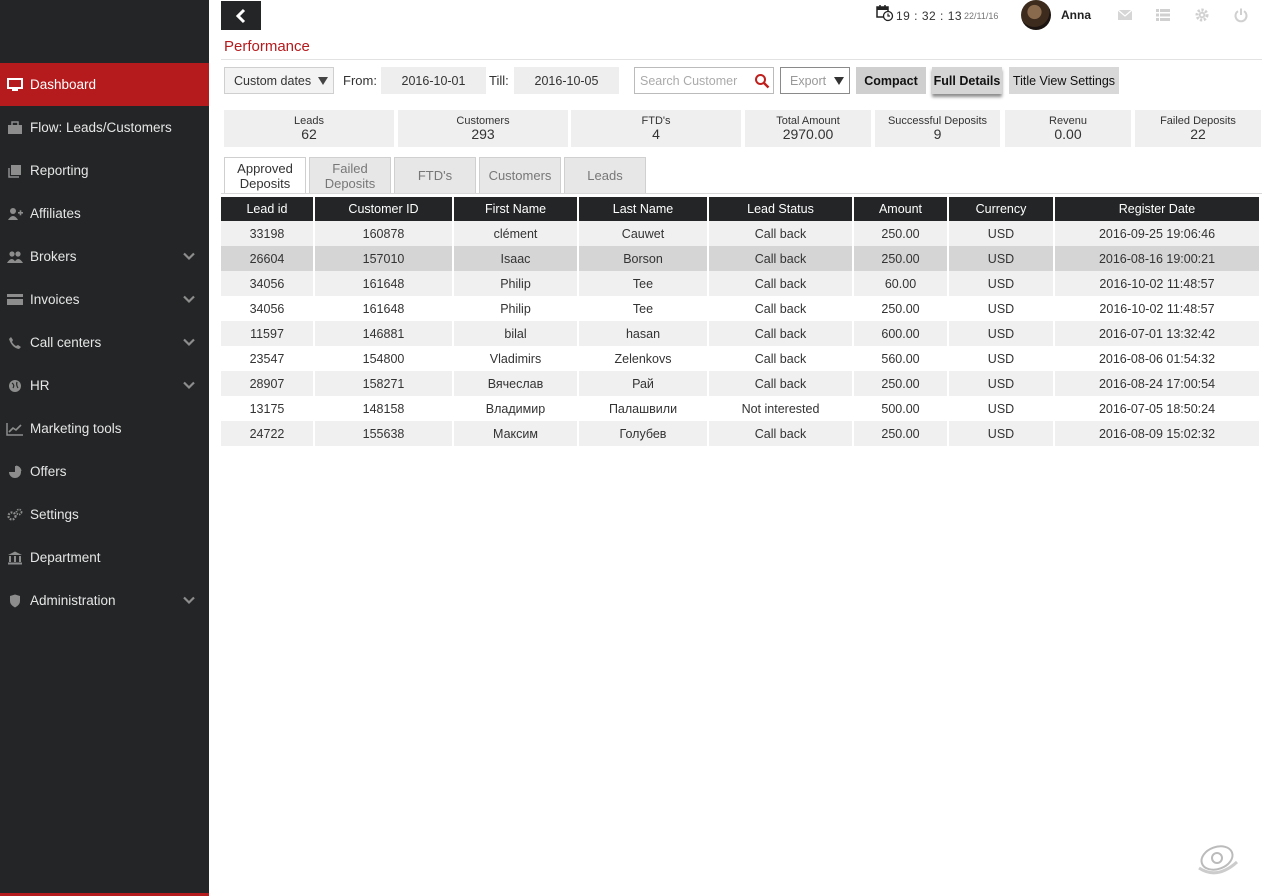  What do you see at coordinates (267, 233) in the screenshot?
I see `table-cell: 33198` at bounding box center [267, 233].